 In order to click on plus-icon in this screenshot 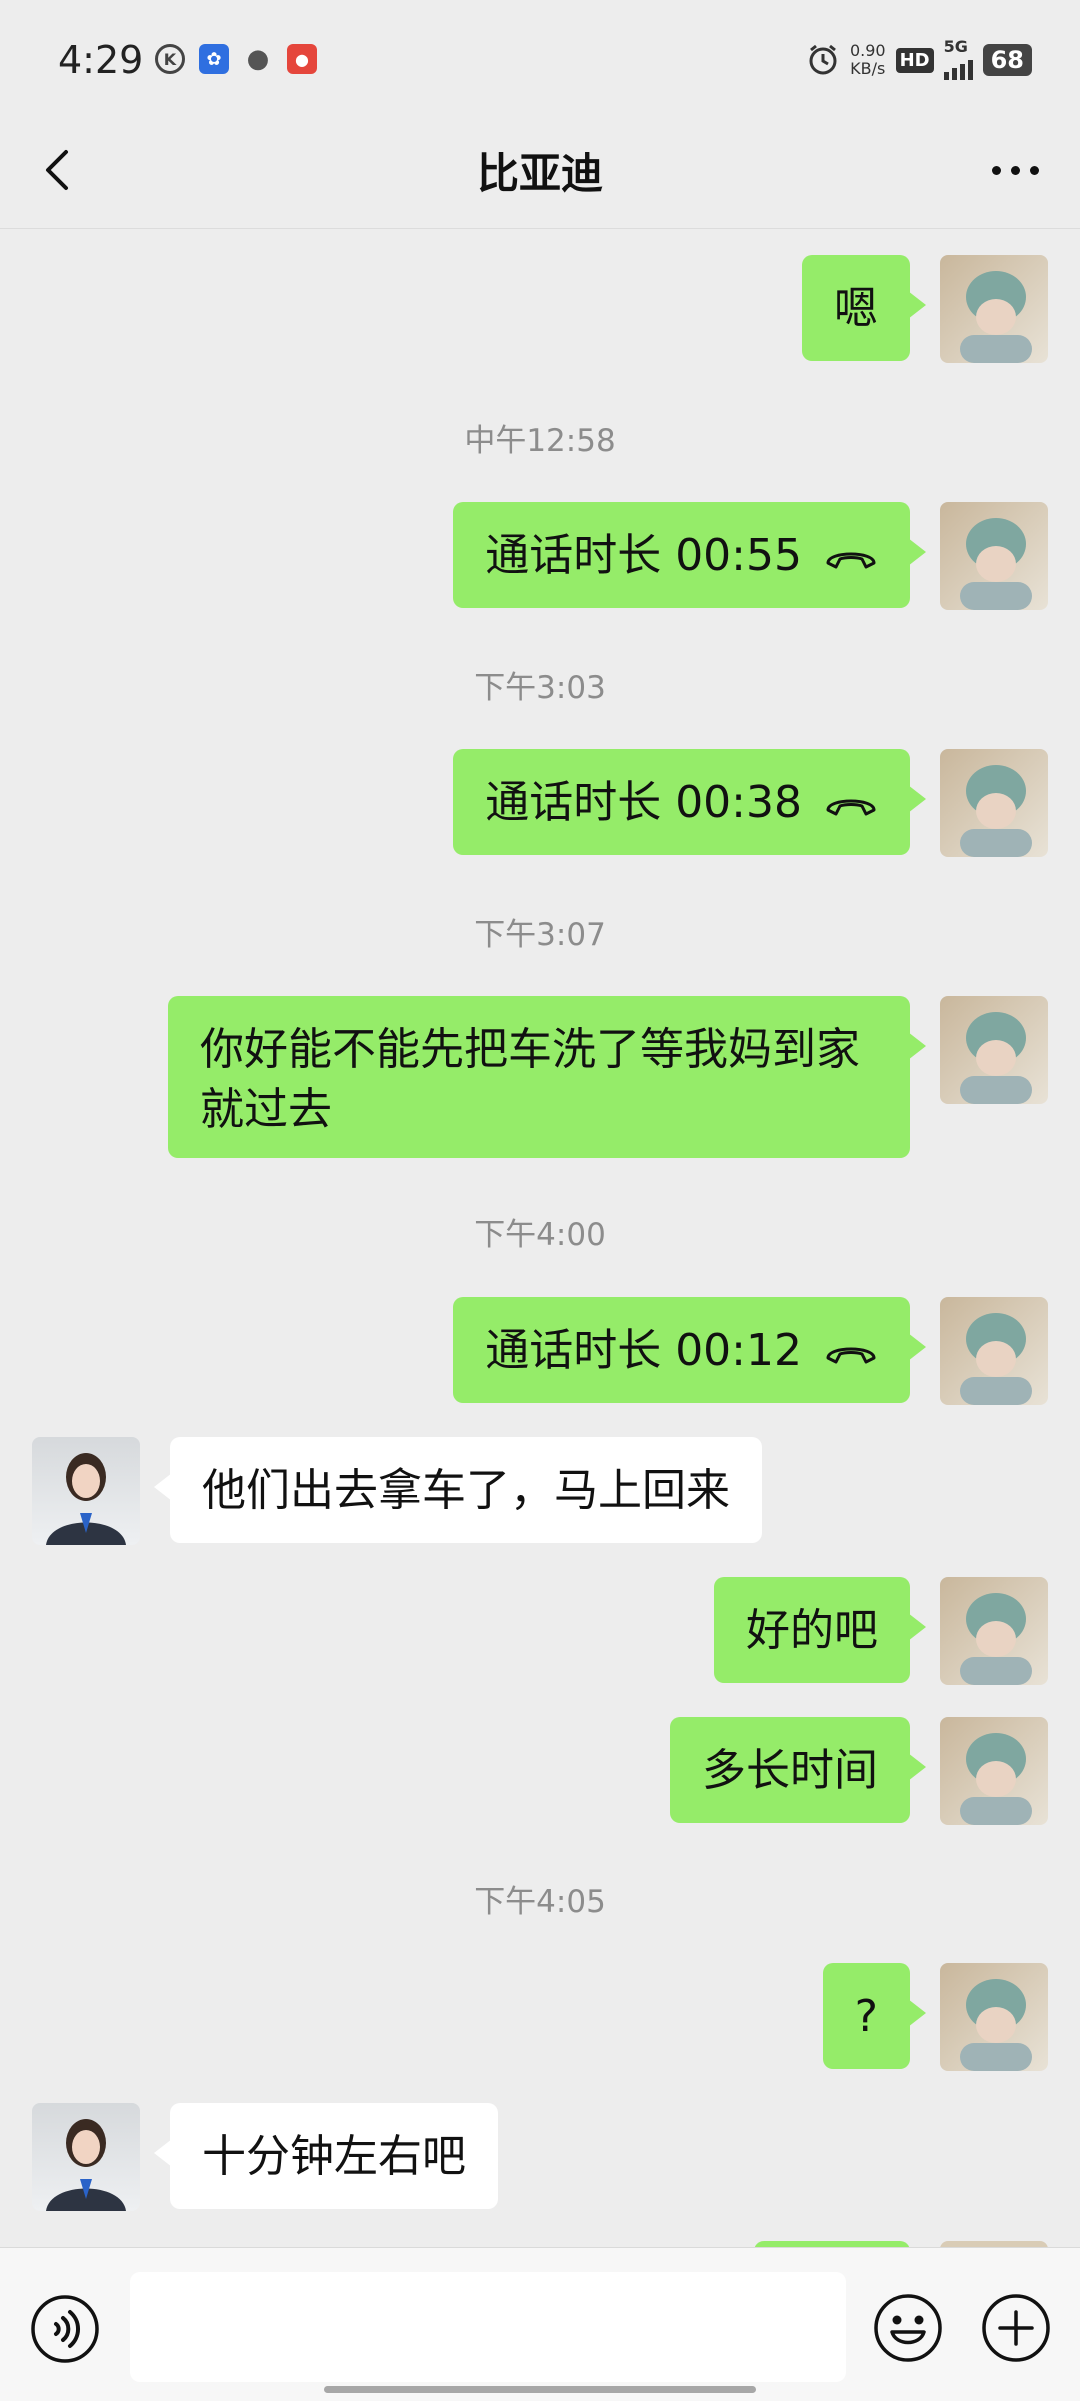, I will do `click(1016, 2328)`.